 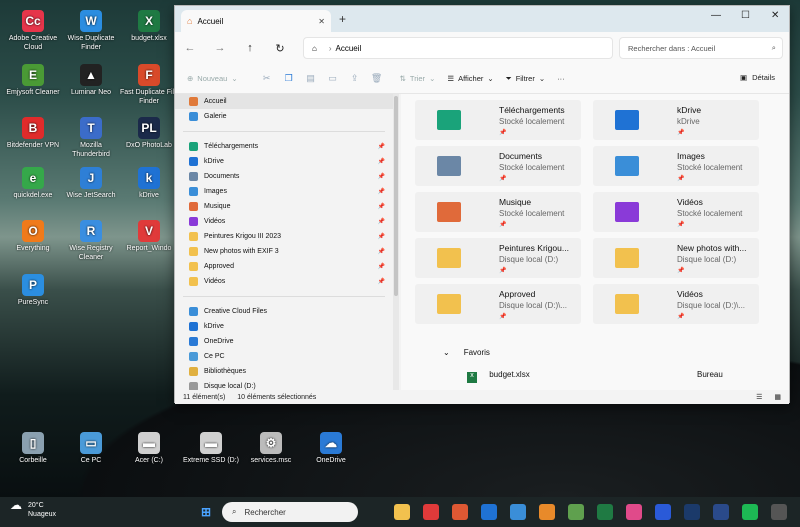 I want to click on lrc-icon, so click(x=721, y=512).